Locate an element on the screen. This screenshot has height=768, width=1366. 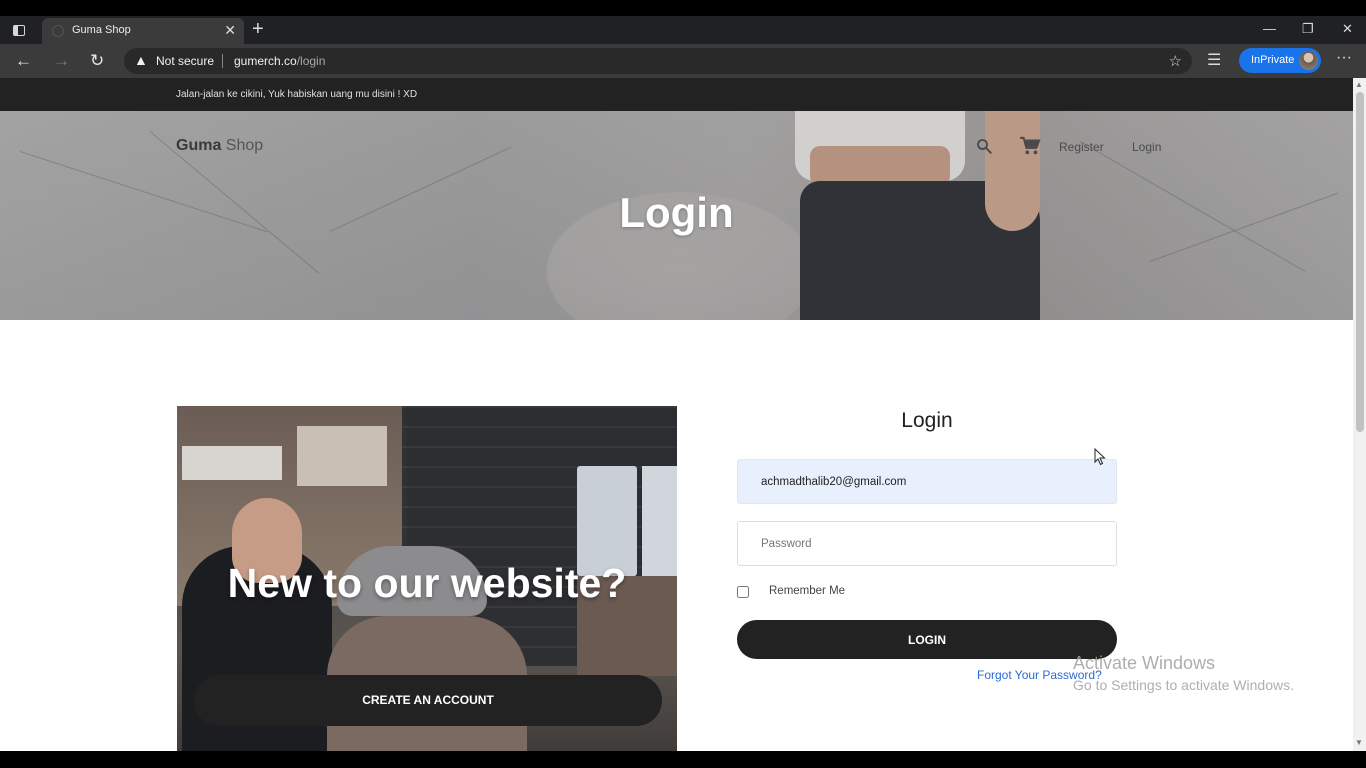
add-favorite-icon: ☆ is located at coordinates (1175, 61).